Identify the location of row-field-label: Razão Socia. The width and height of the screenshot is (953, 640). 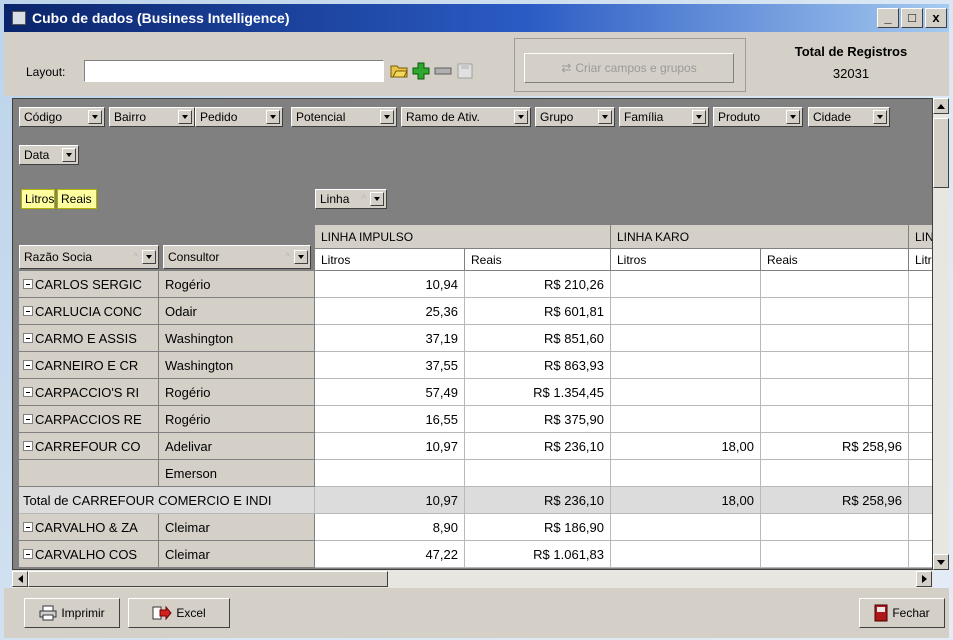
(58, 257).